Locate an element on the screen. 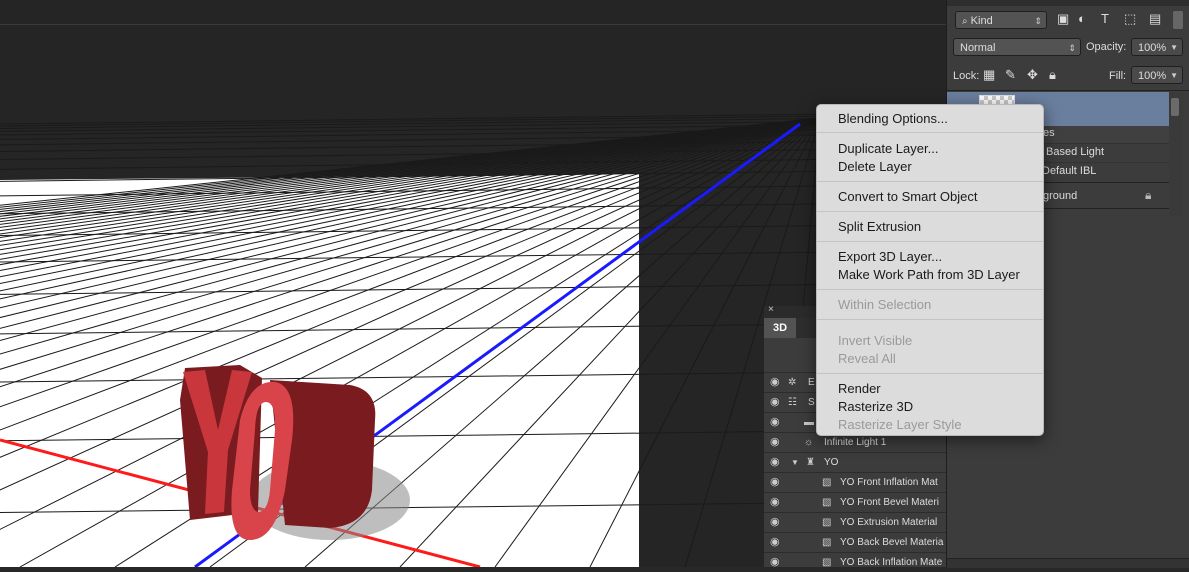 The width and height of the screenshot is (1189, 572). menu-item-within-selection: Within Selection is located at coordinates (885, 304).